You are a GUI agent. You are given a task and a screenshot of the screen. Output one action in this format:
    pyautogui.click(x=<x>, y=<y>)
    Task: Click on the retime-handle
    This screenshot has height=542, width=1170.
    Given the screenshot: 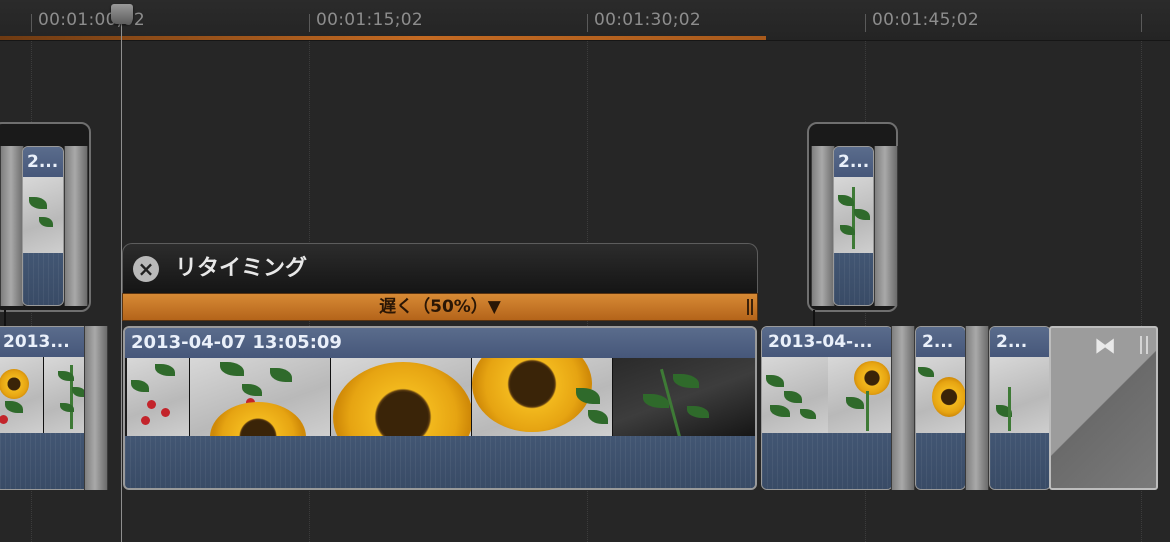 What is the action you would take?
    pyautogui.click(x=750, y=307)
    